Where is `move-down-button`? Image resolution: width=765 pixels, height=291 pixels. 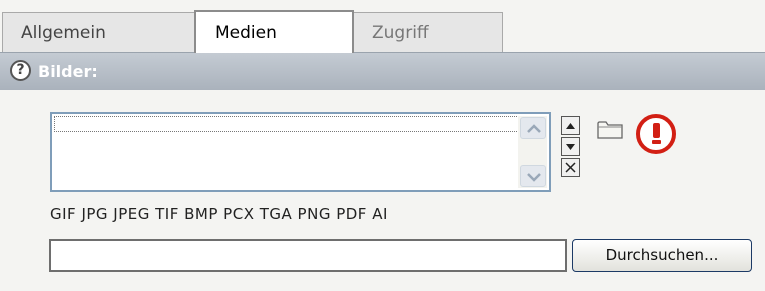 move-down-button is located at coordinates (570, 146).